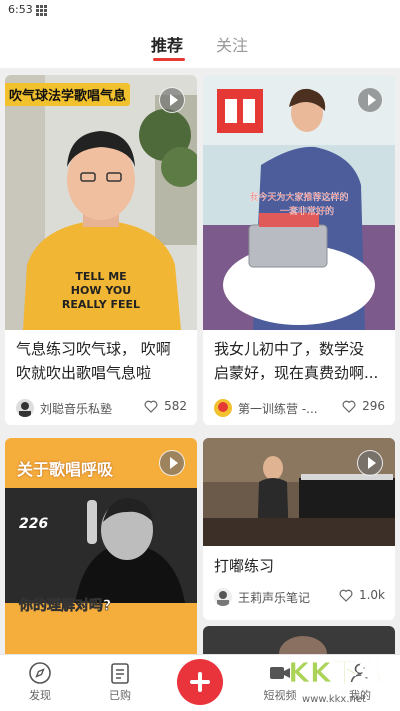  Describe the element at coordinates (371, 595) in the screenshot. I see `like-count: 1.0k` at that location.